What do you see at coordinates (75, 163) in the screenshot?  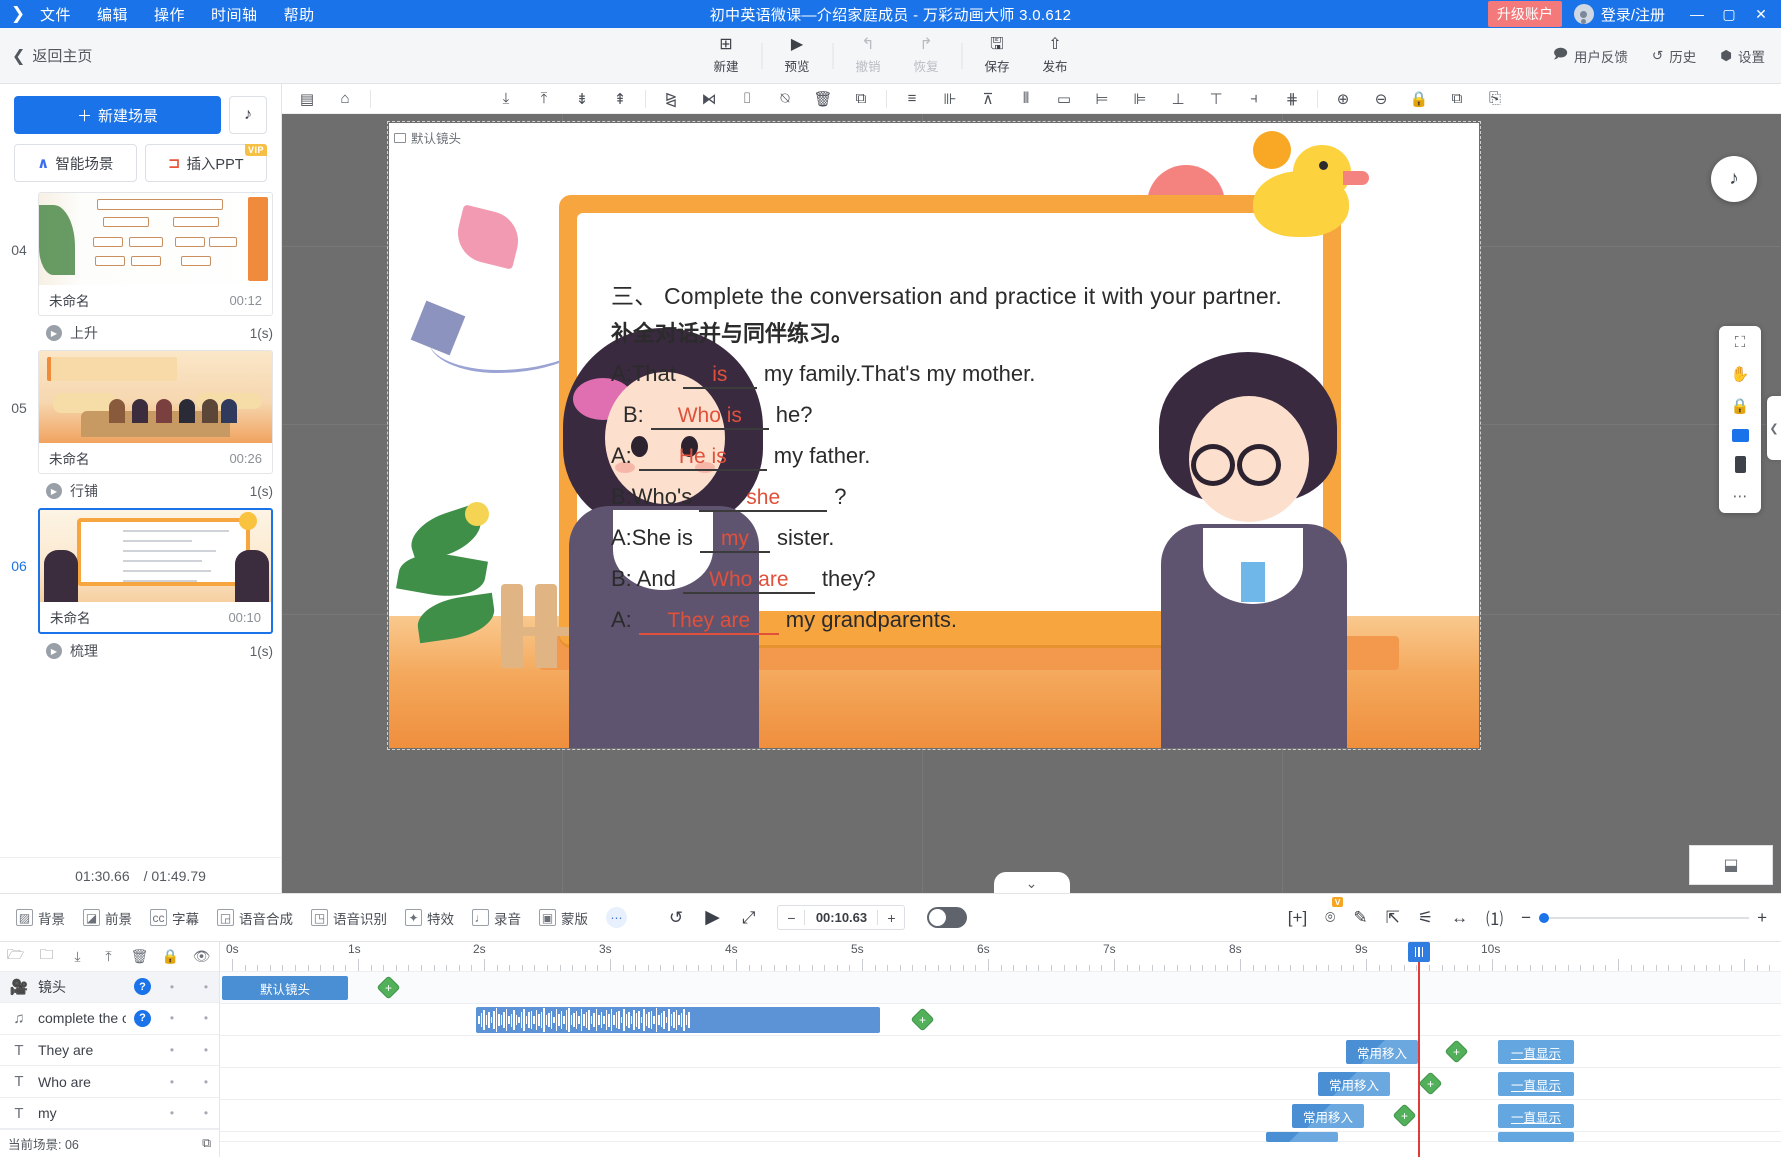 I see `smart-scene-button: ∧ 智能场景` at bounding box center [75, 163].